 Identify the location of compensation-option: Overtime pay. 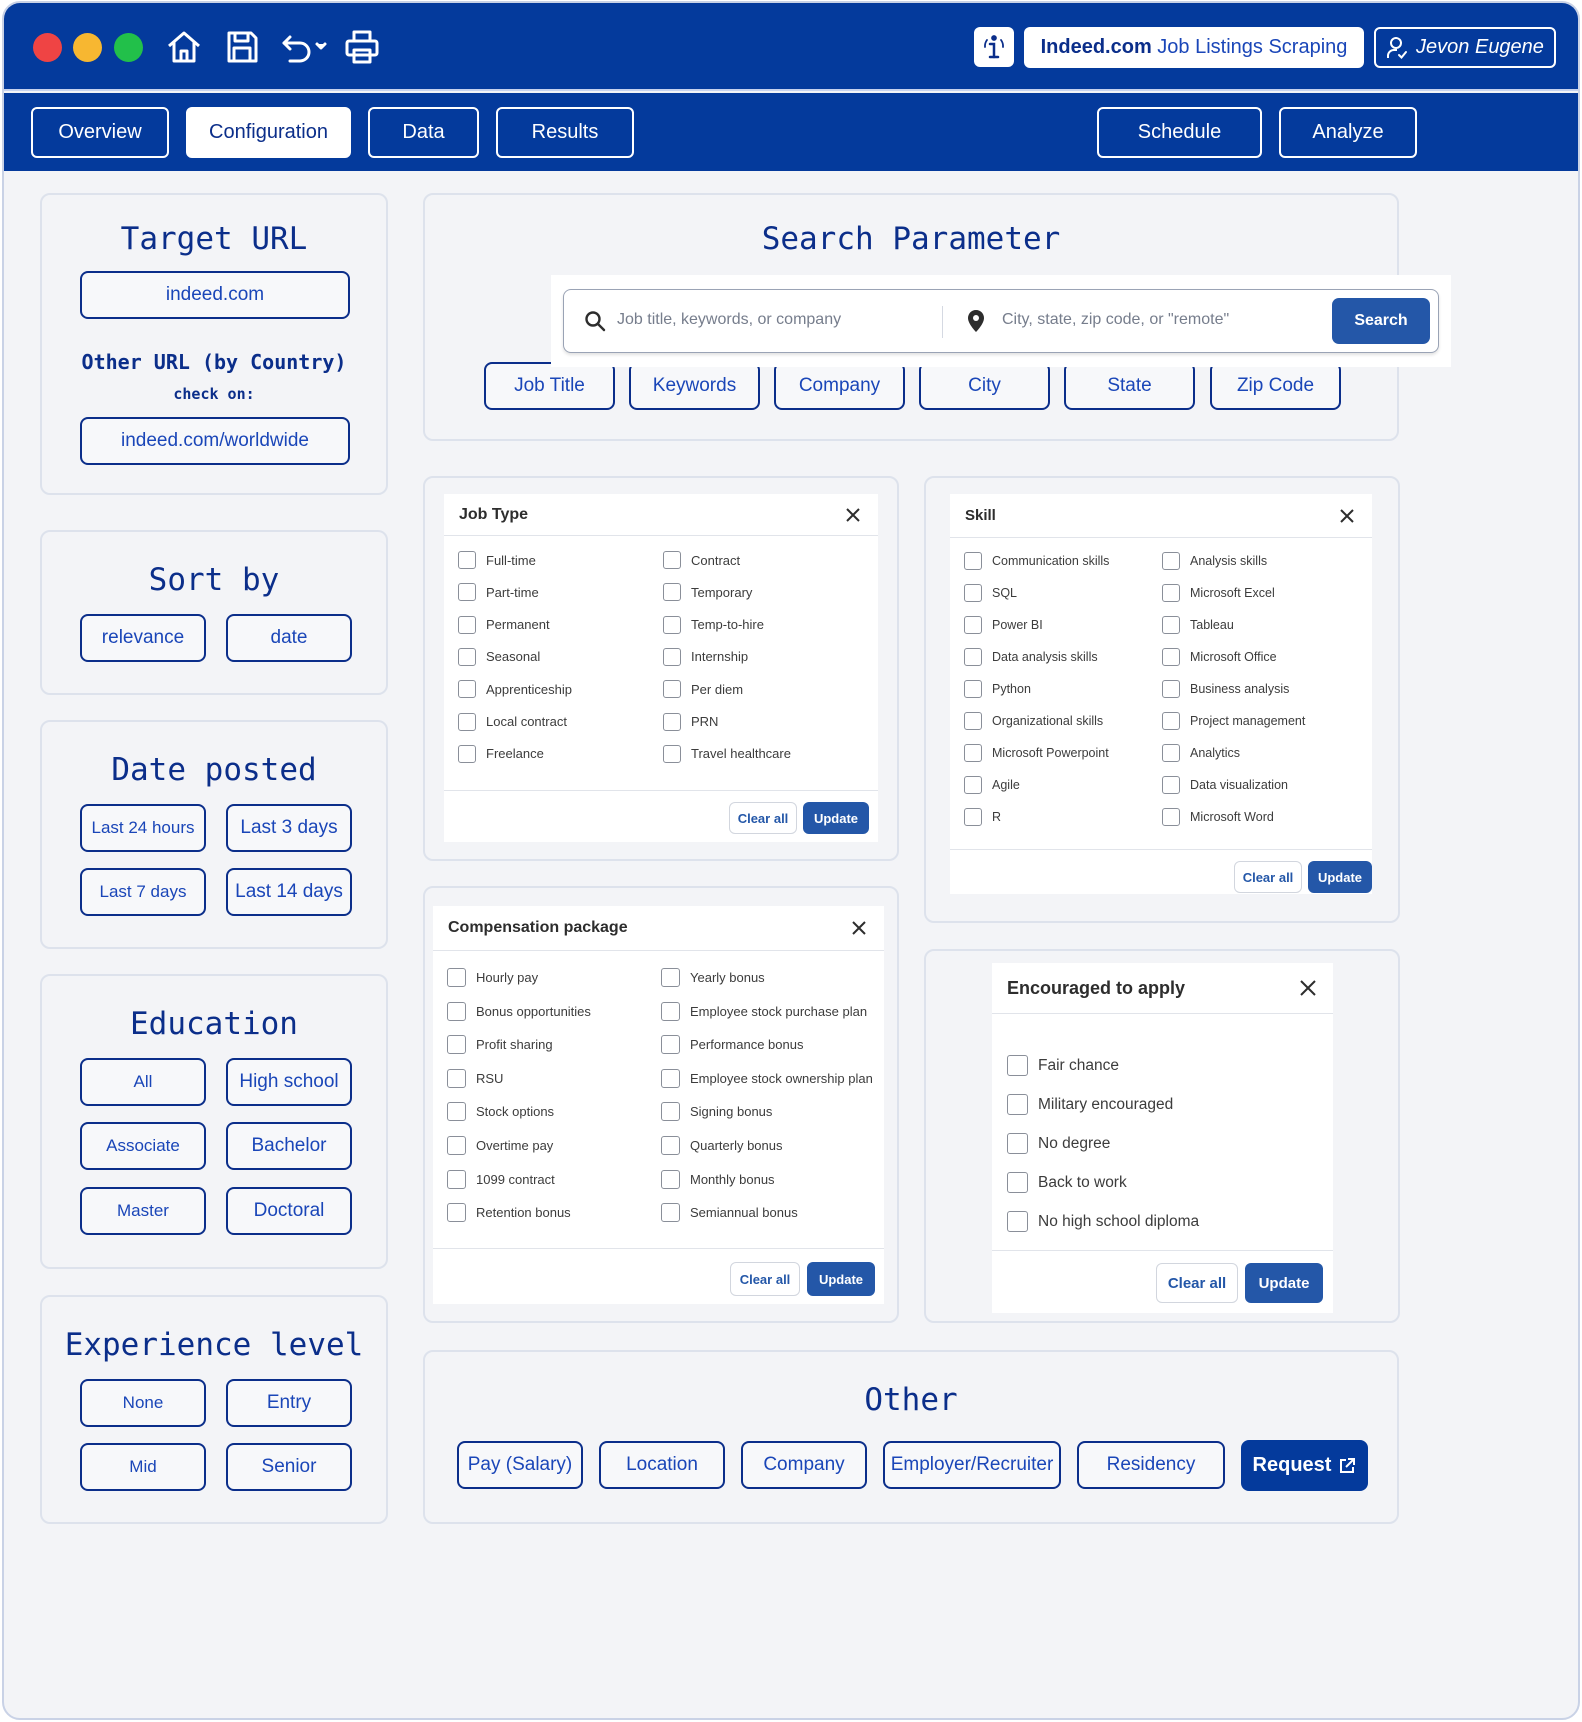
(500, 1145).